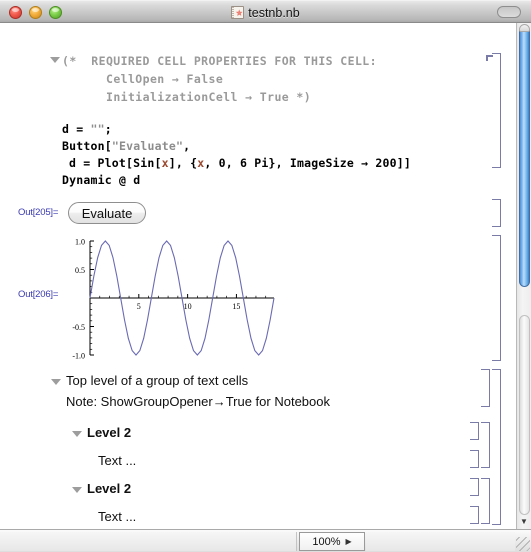 This screenshot has width=531, height=552. I want to click on cell-bracket-level2-group-second, so click(485, 501).